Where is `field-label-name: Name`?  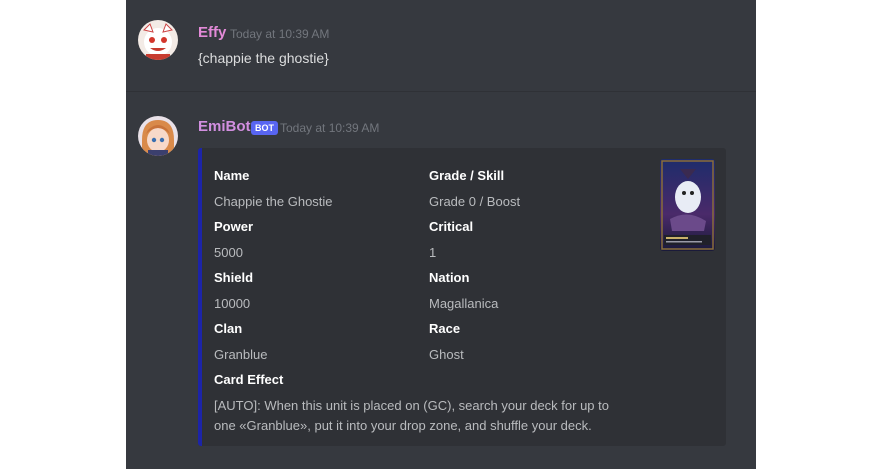
field-label-name: Name is located at coordinates (232, 175).